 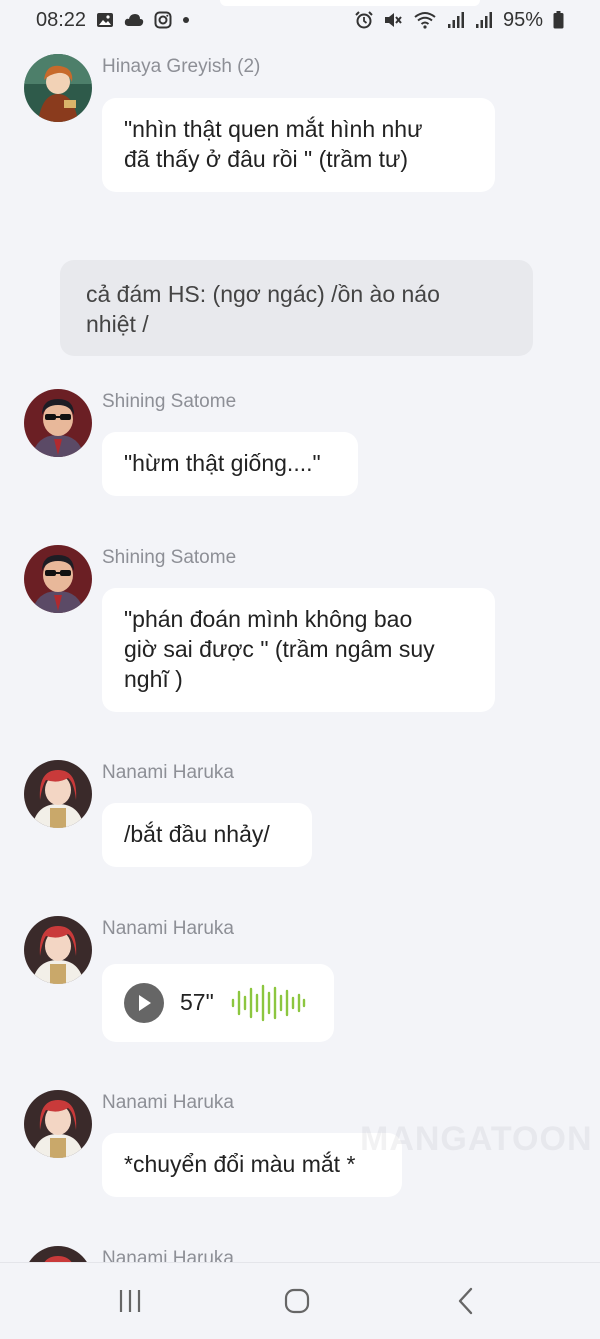 I want to click on home-icon, so click(x=297, y=1301).